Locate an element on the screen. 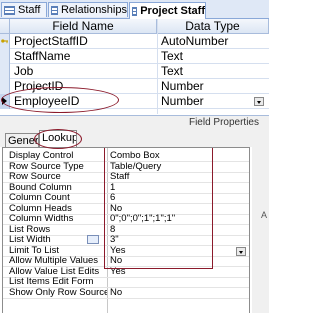 The width and height of the screenshot is (320, 313). annotation-ellipse-employeeid is located at coordinates (60, 100).